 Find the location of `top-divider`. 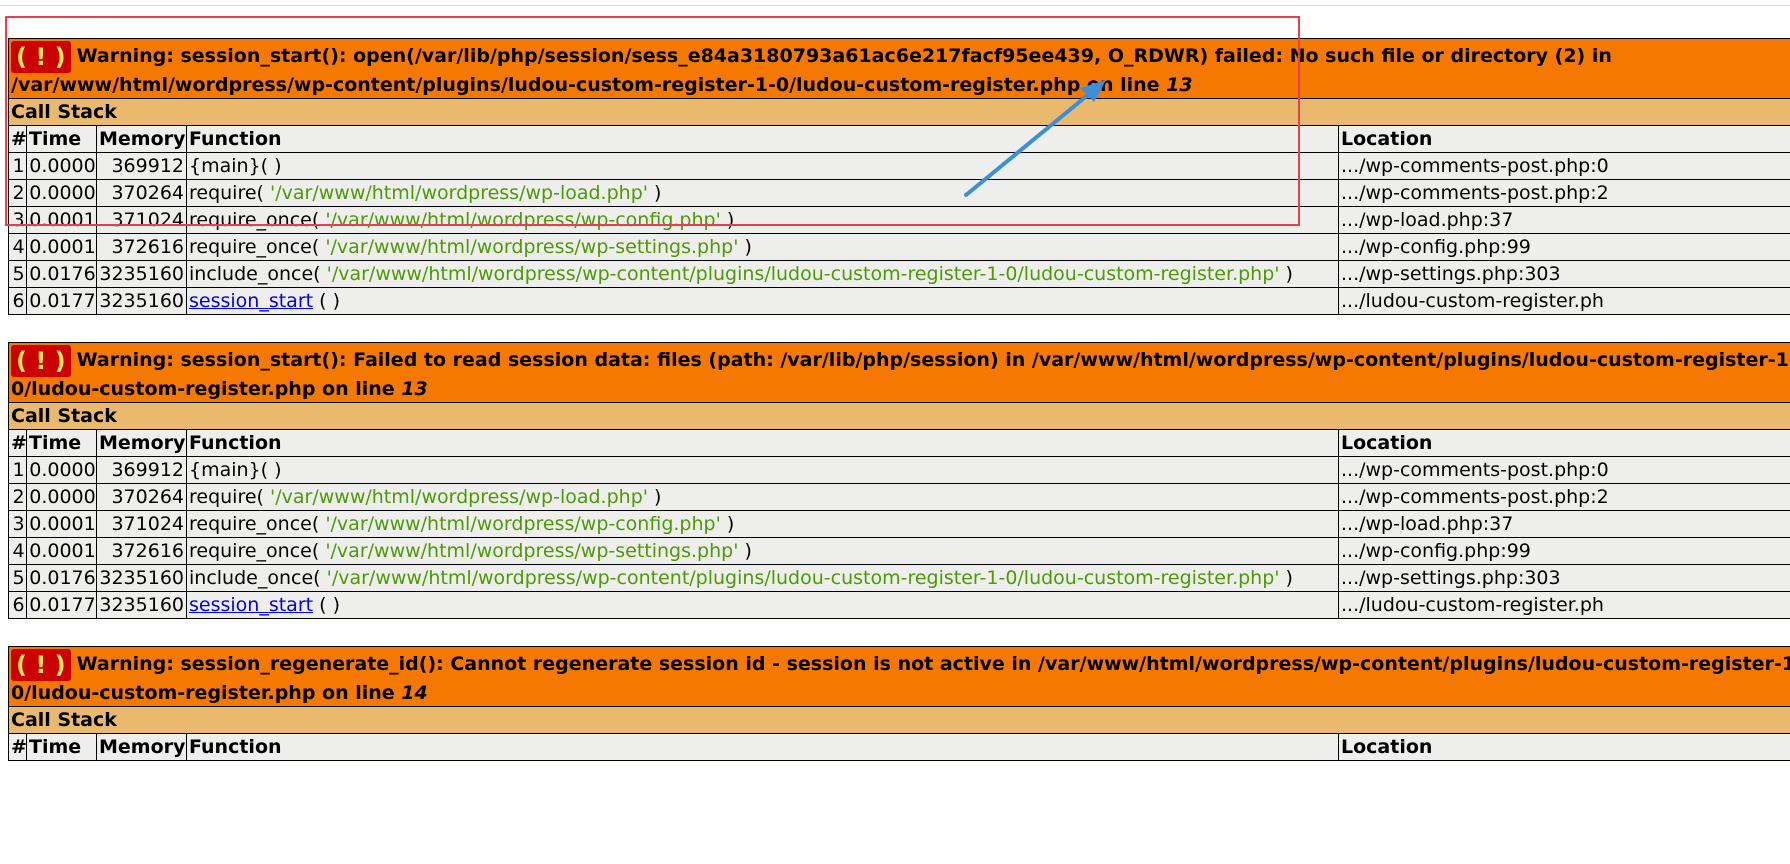

top-divider is located at coordinates (895, 5).